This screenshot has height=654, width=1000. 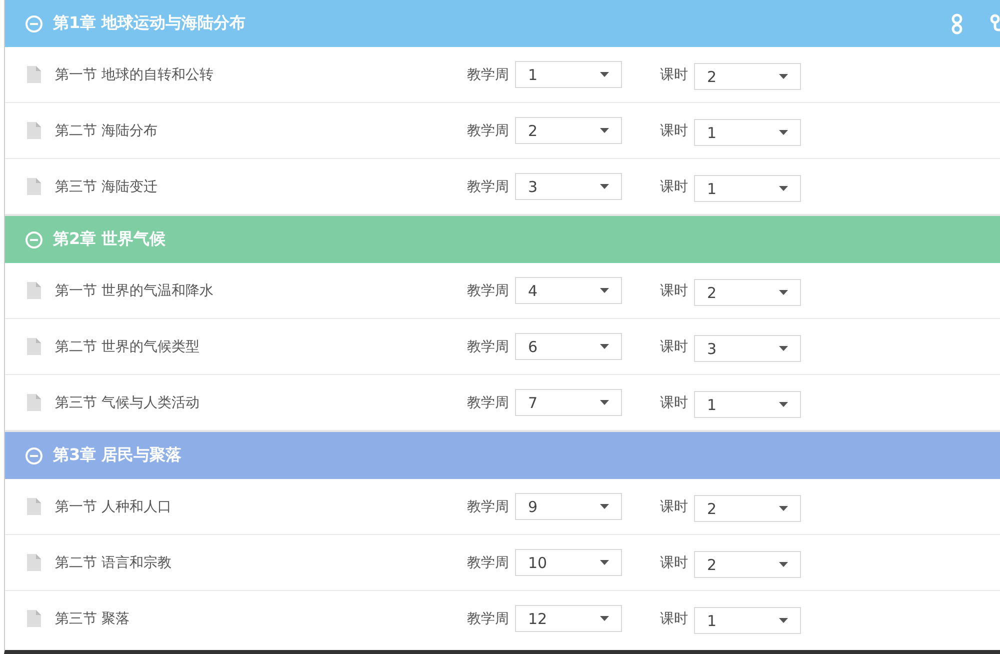 I want to click on dropdown: 7, so click(x=568, y=402).